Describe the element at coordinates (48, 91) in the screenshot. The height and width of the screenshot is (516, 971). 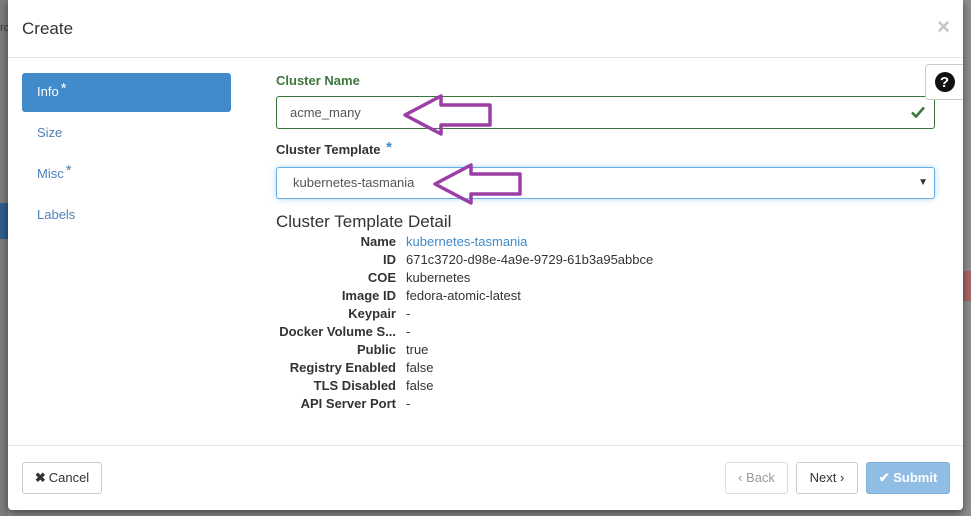
I see `step-label: Info` at that location.